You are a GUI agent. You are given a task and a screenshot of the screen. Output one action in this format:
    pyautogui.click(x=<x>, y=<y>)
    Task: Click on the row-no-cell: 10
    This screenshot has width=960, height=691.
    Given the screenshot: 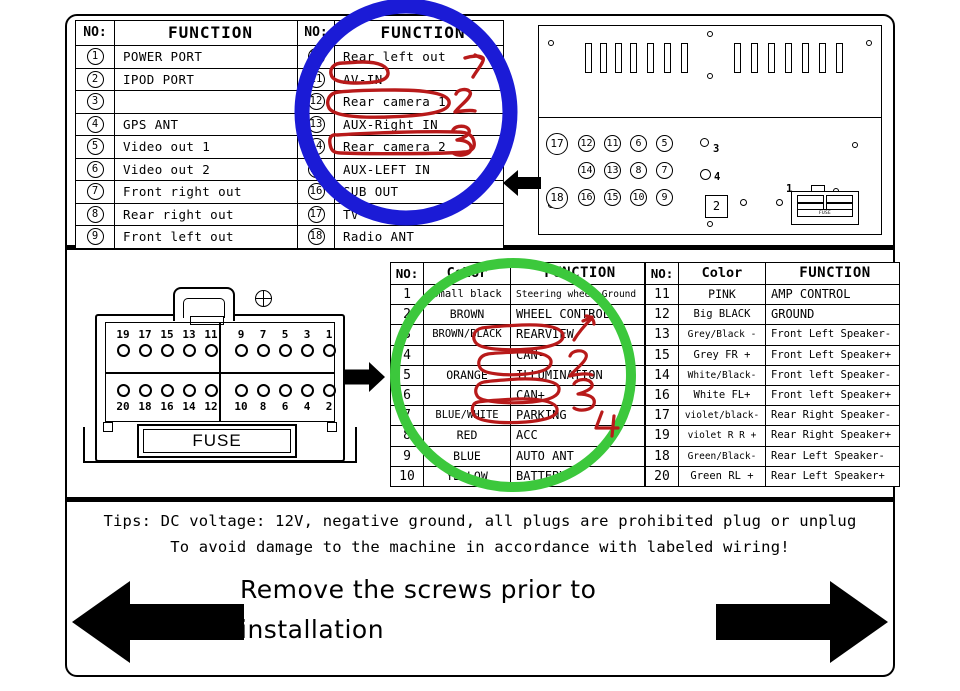 What is the action you would take?
    pyautogui.click(x=407, y=476)
    